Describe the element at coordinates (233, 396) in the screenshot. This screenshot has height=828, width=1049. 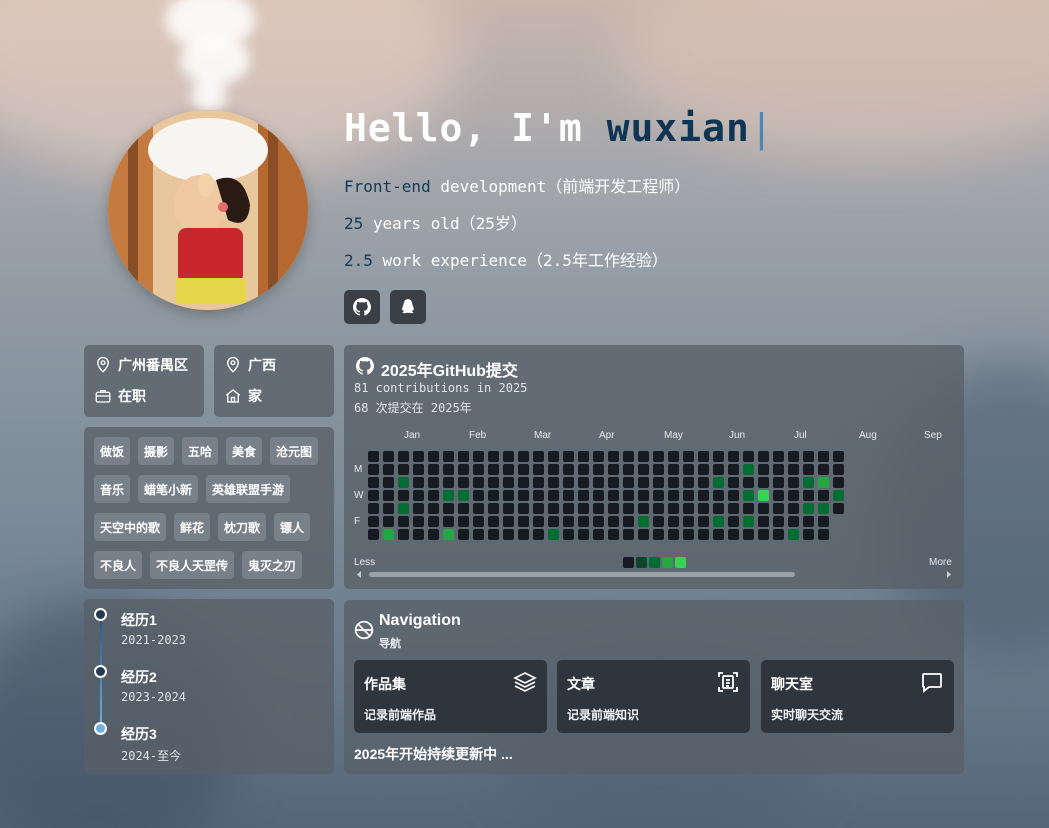
I see `house-icon` at that location.